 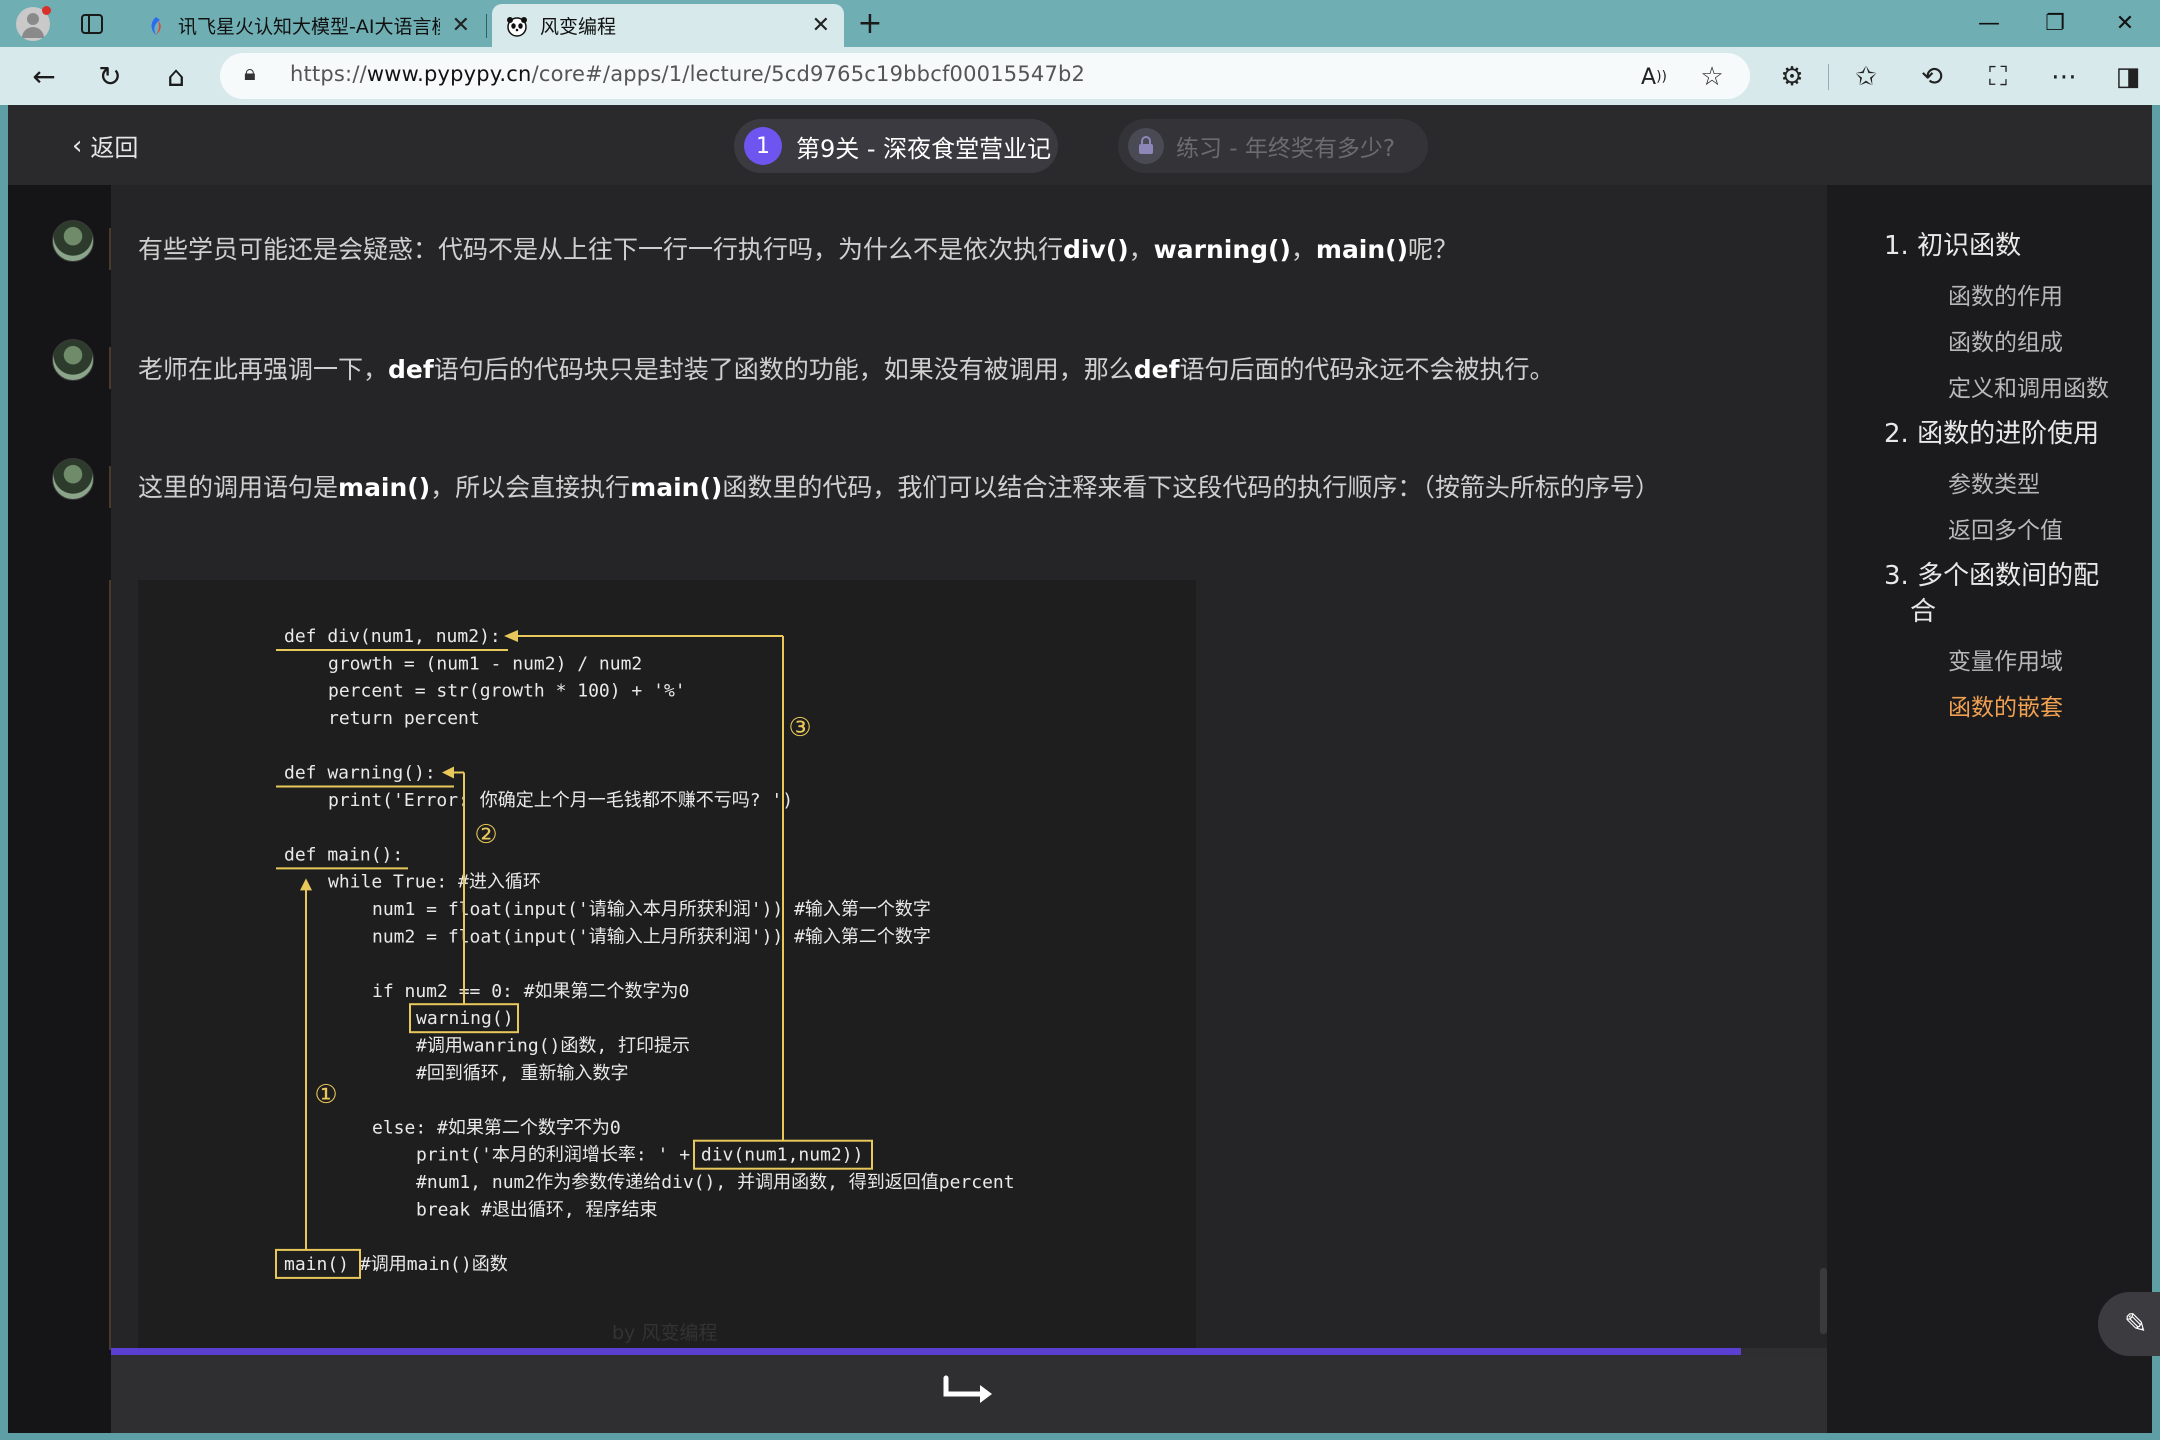 I want to click on spark-favicon-icon, so click(x=156, y=26).